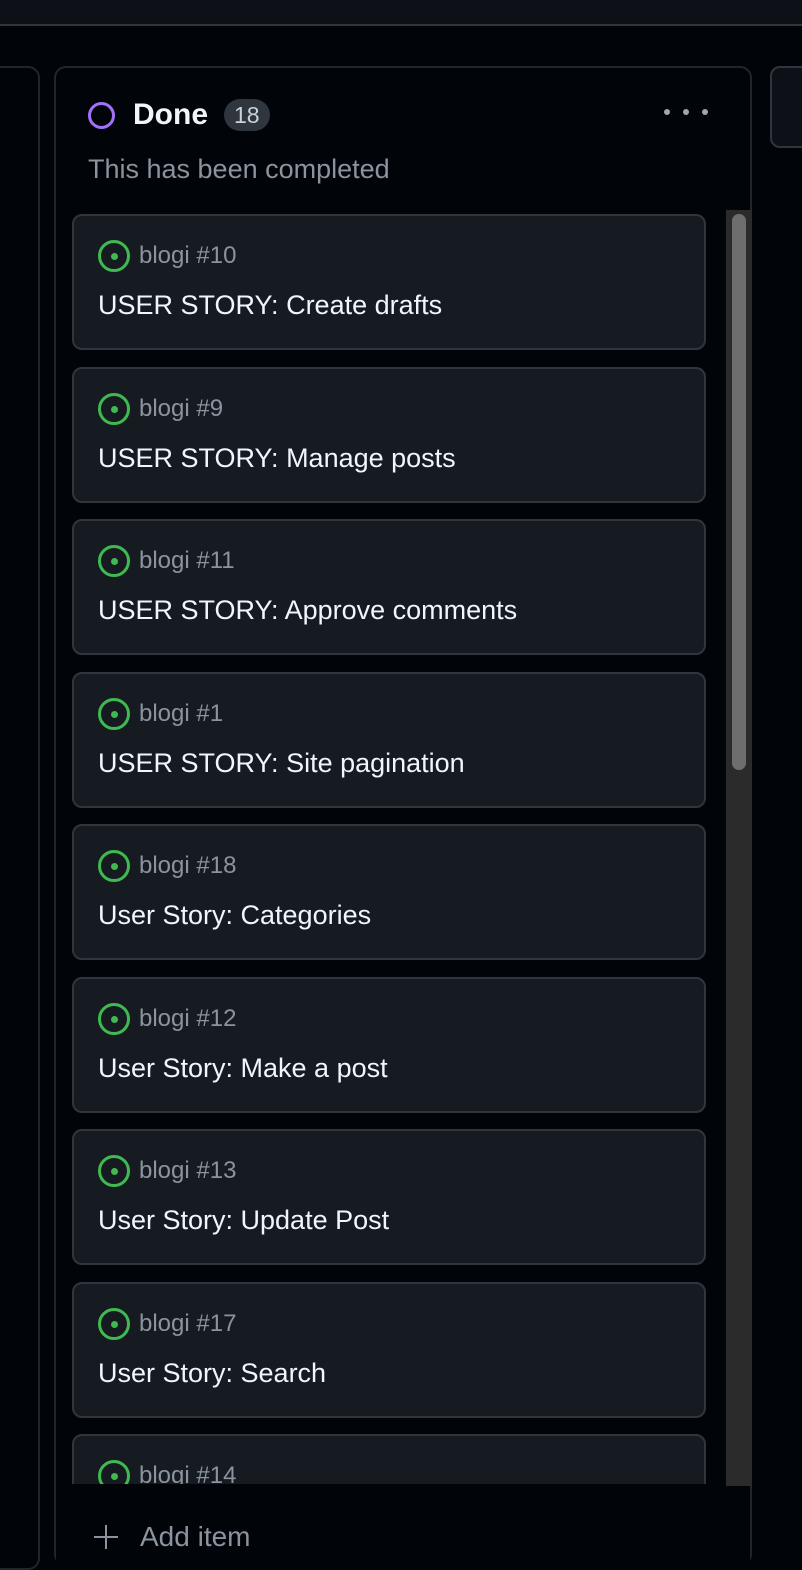 The height and width of the screenshot is (1570, 802). I want to click on column-header: Done 18, so click(179, 115).